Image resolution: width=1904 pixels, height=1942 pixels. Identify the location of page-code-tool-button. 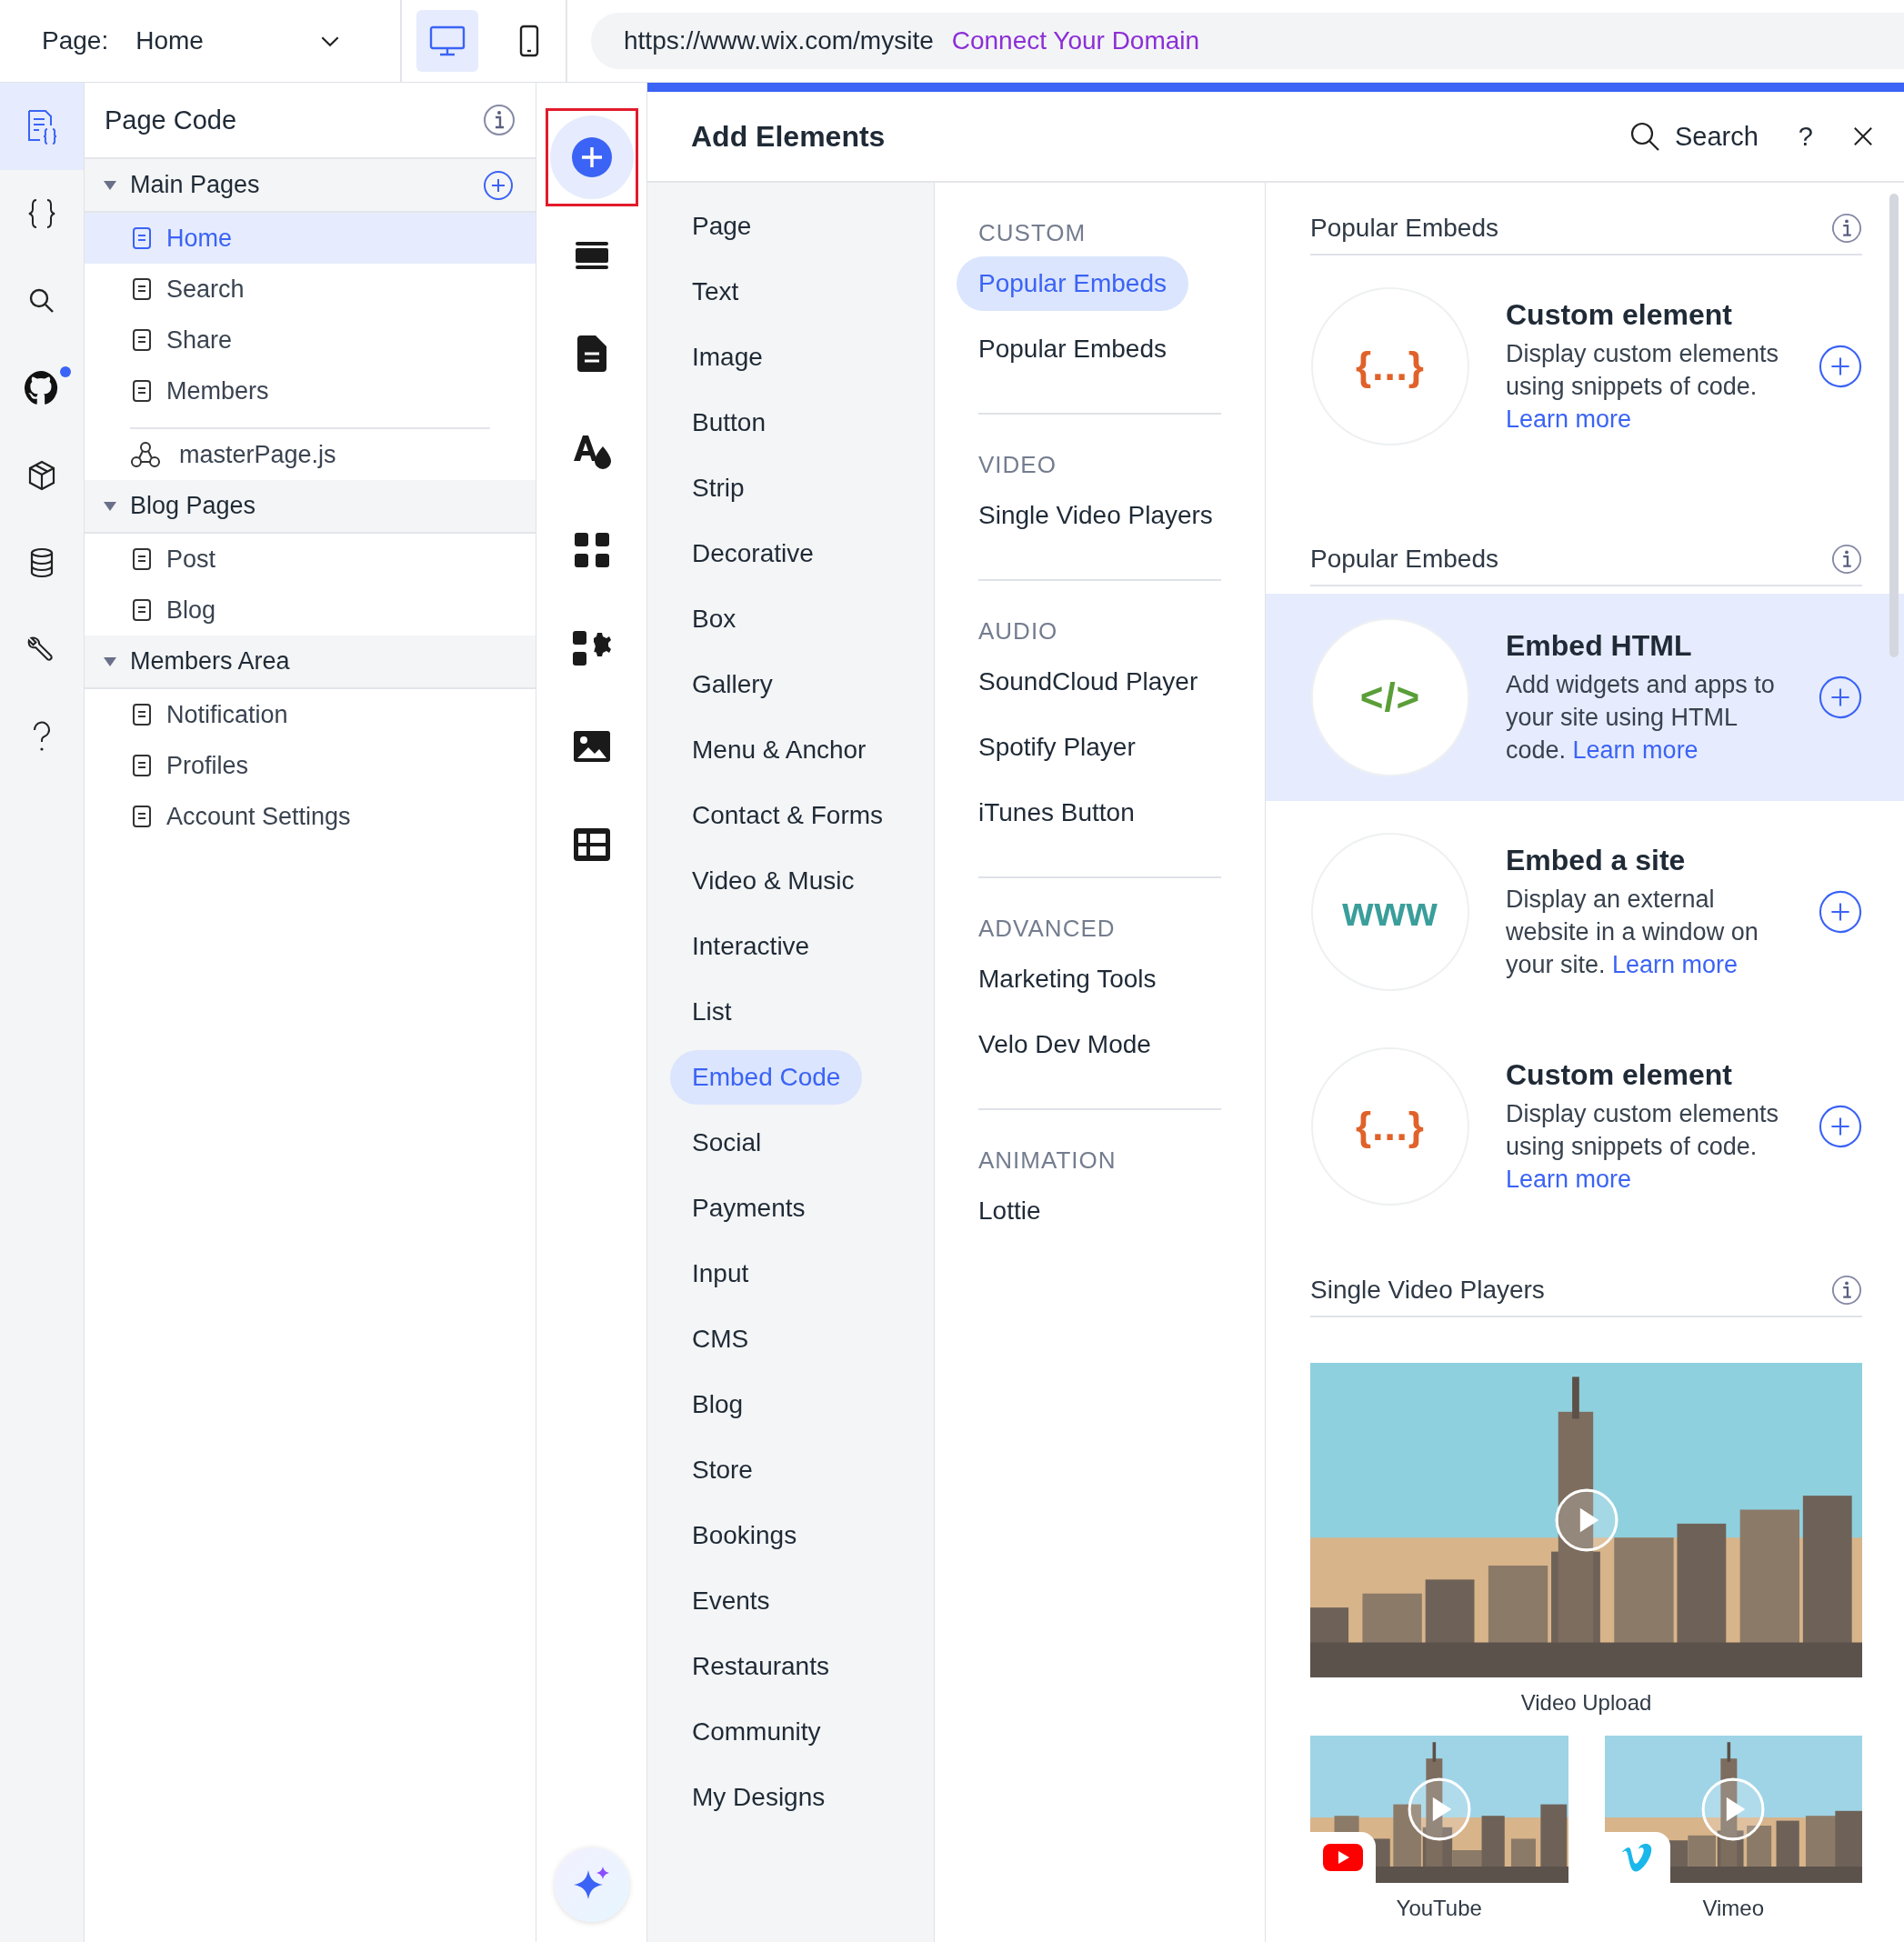
(42, 126).